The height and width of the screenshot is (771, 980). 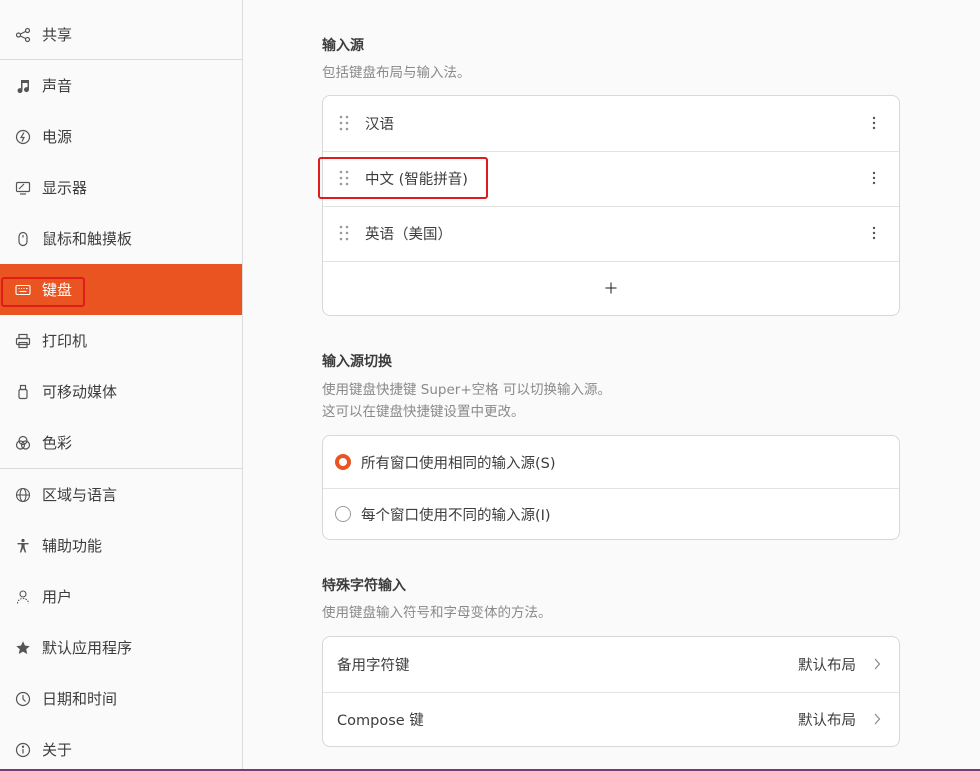 I want to click on input-sources-title: 输入源, so click(x=343, y=46).